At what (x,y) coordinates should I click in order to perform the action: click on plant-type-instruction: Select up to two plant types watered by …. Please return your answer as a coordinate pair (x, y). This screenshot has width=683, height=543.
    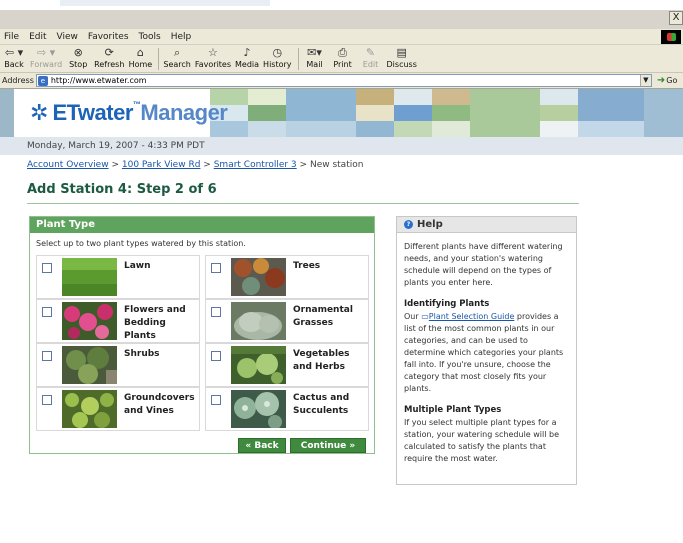
    Looking at the image, I should click on (141, 243).